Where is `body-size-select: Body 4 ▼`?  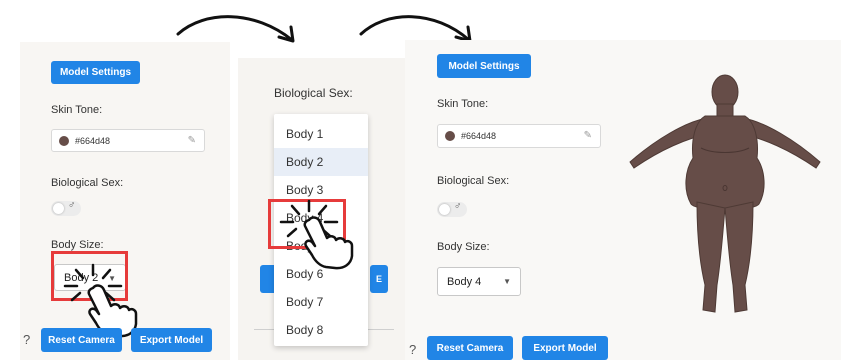
body-size-select: Body 4 ▼ is located at coordinates (479, 281).